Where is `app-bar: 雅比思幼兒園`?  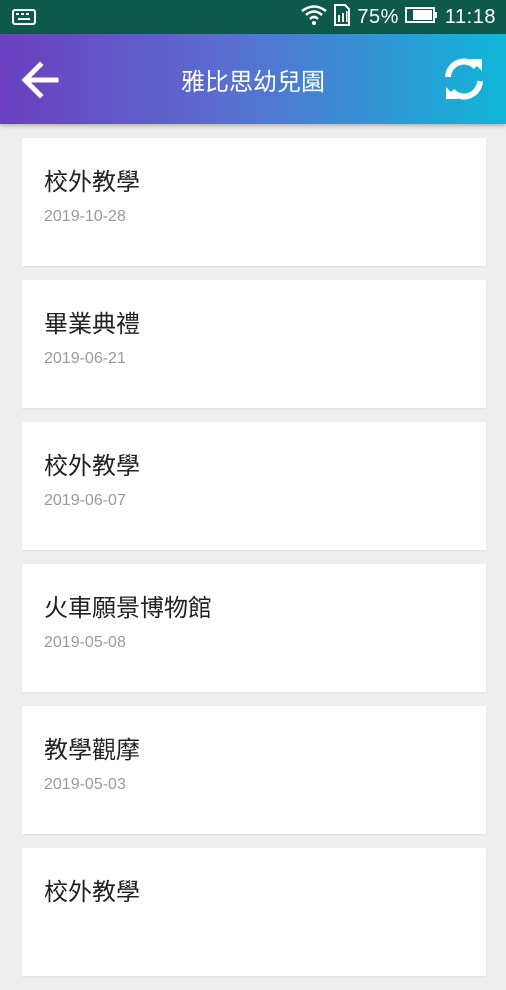 app-bar: 雅比思幼兒園 is located at coordinates (253, 79).